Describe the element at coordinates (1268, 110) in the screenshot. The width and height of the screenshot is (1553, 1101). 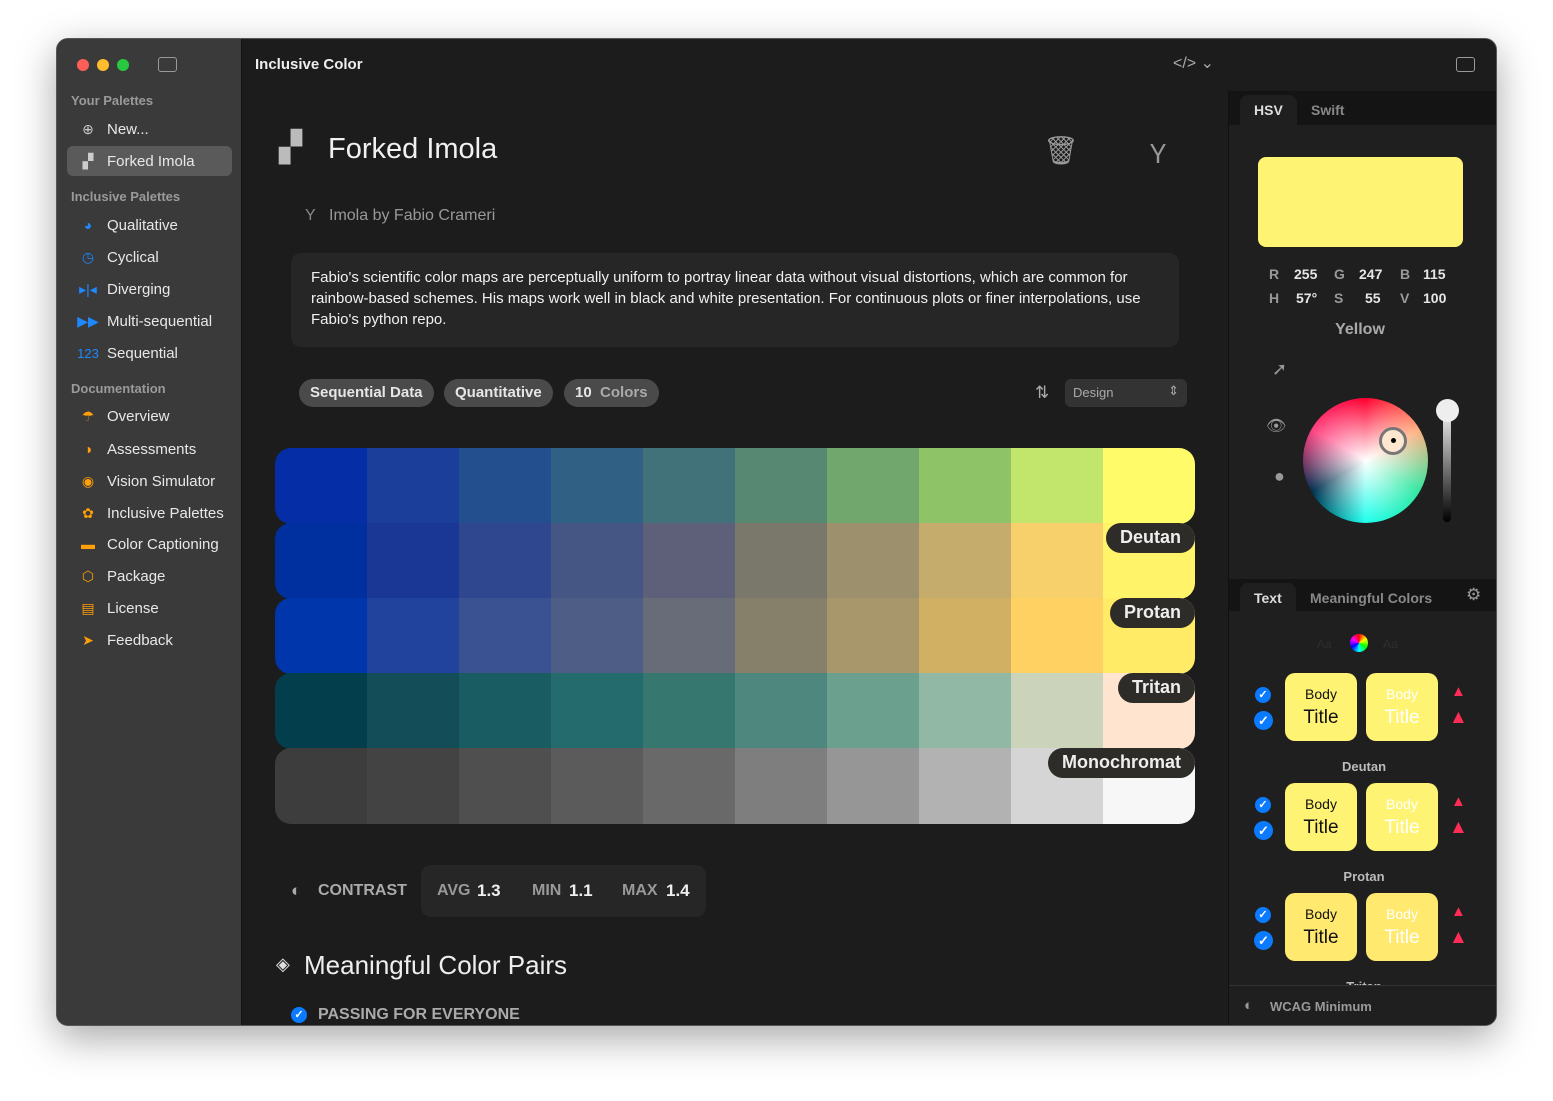
I see `tab-hsv: HSV` at that location.